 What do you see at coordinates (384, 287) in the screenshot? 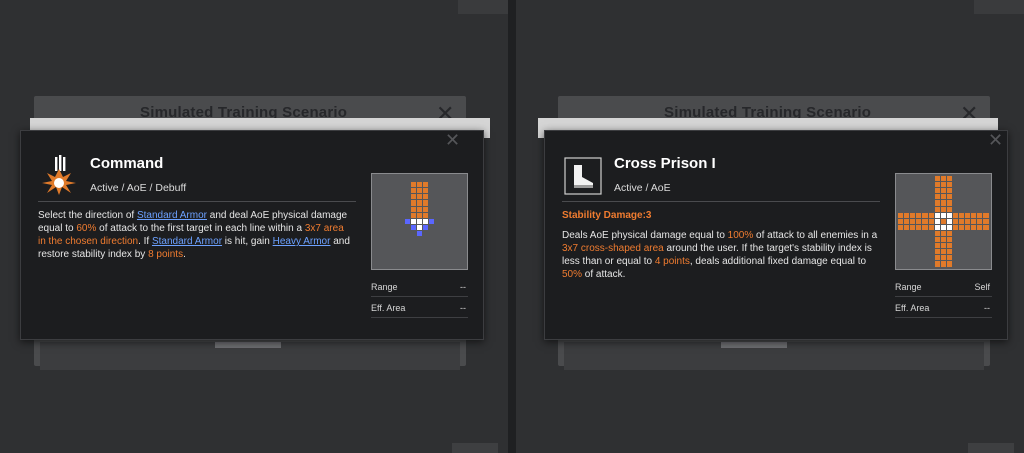
I see `range-label: Range` at bounding box center [384, 287].